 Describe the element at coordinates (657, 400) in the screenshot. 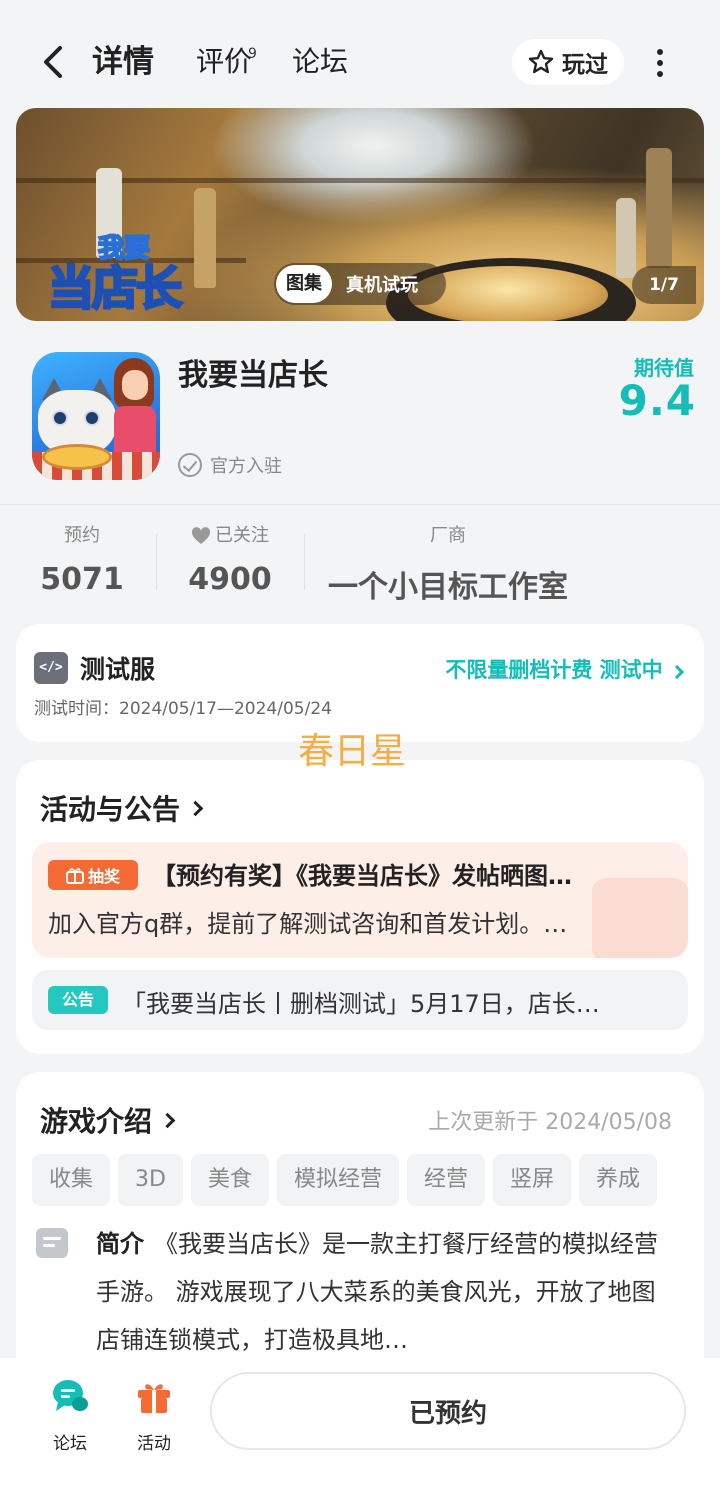

I see `expect-score-value: 9.4` at that location.